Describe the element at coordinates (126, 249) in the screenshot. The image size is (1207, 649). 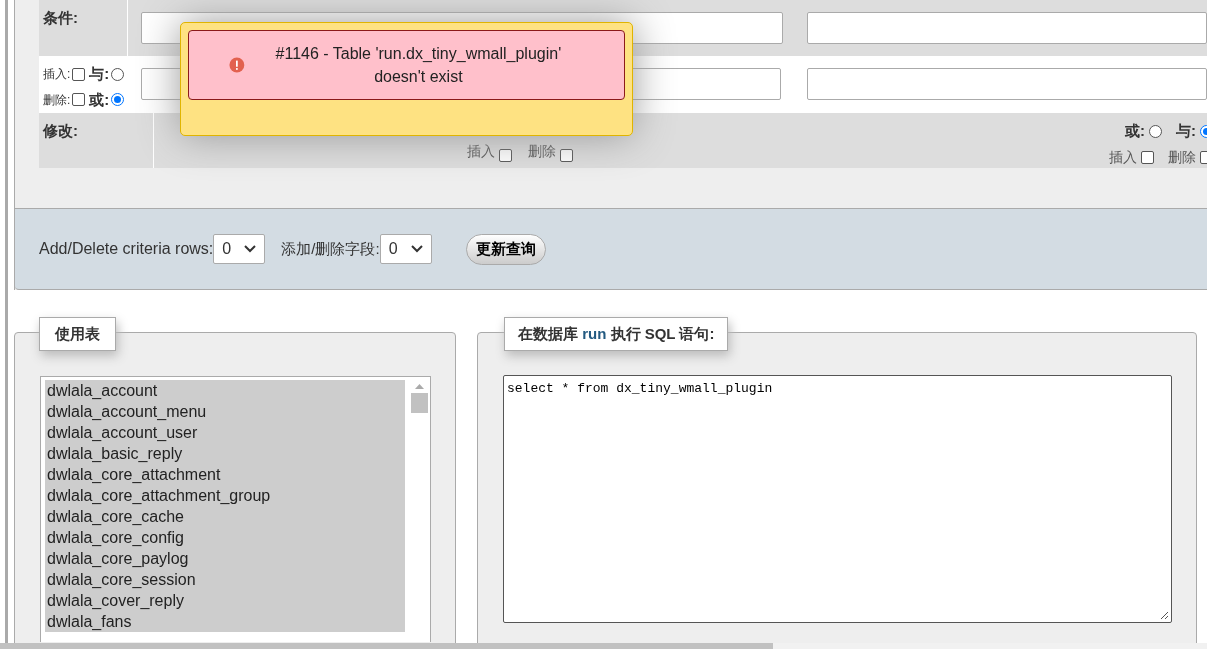
I see `criteria-rows-label: Add/Delete criteria rows:` at that location.